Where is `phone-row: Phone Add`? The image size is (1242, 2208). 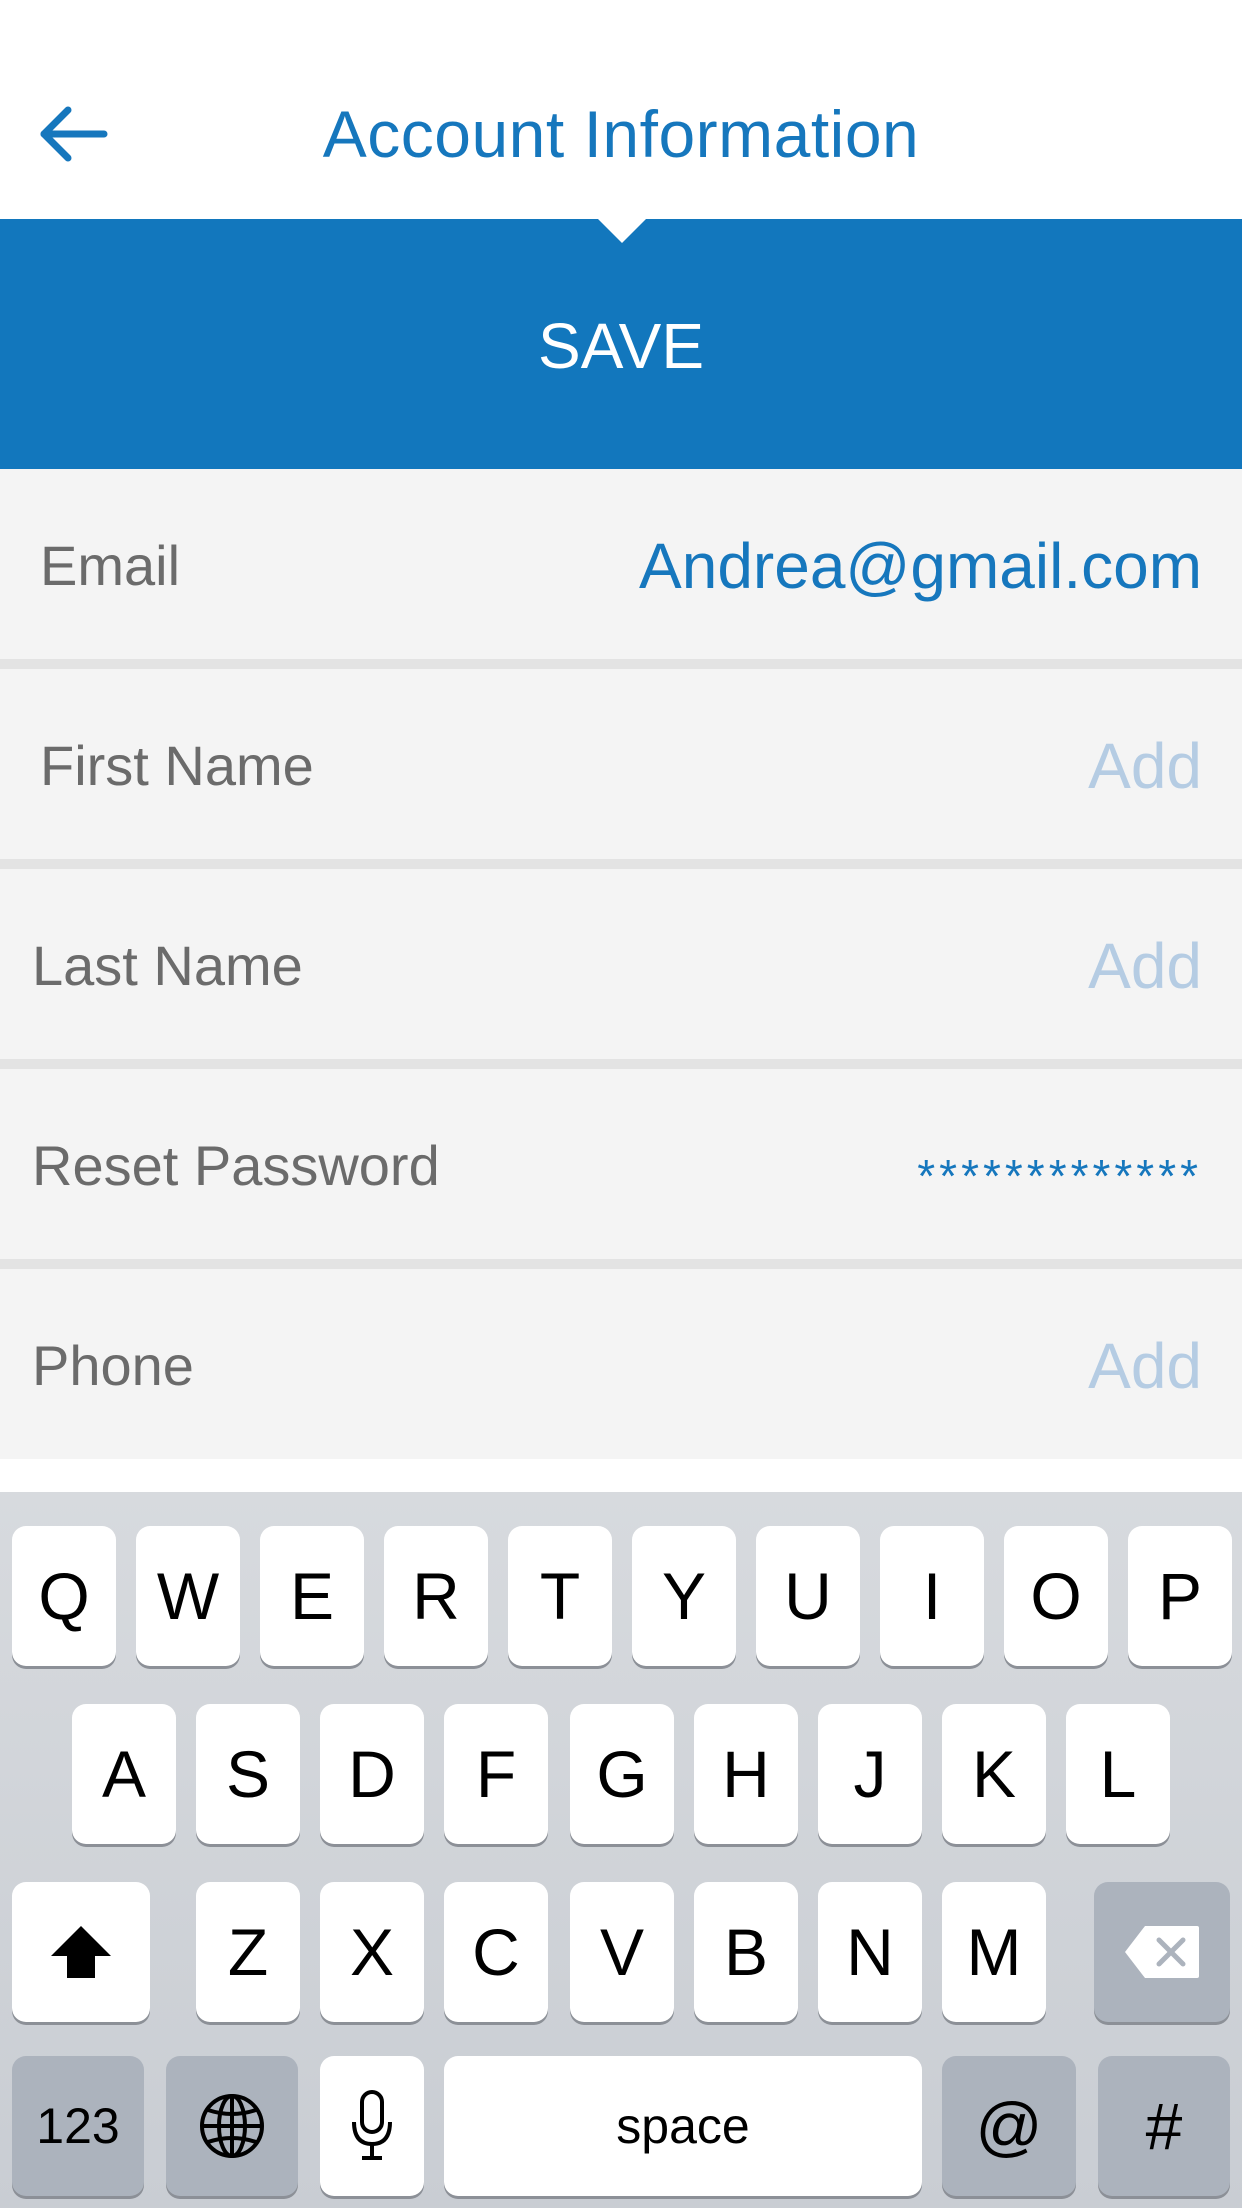
phone-row: Phone Add is located at coordinates (621, 1364).